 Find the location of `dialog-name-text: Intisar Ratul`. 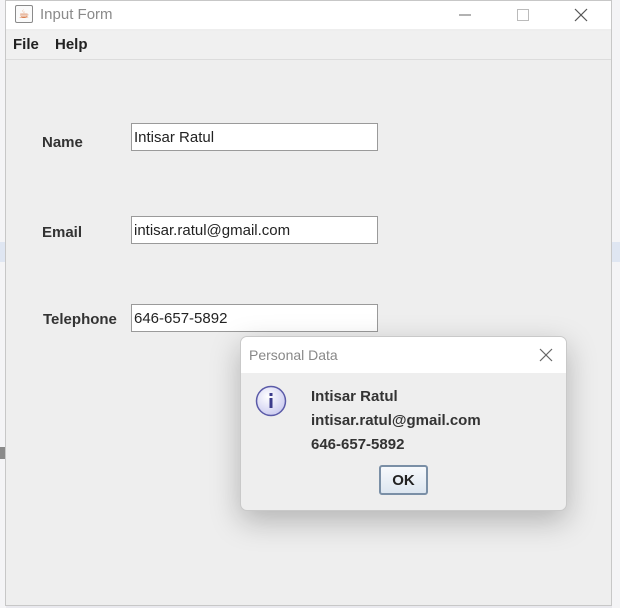

dialog-name-text: Intisar Ratul is located at coordinates (354, 396).